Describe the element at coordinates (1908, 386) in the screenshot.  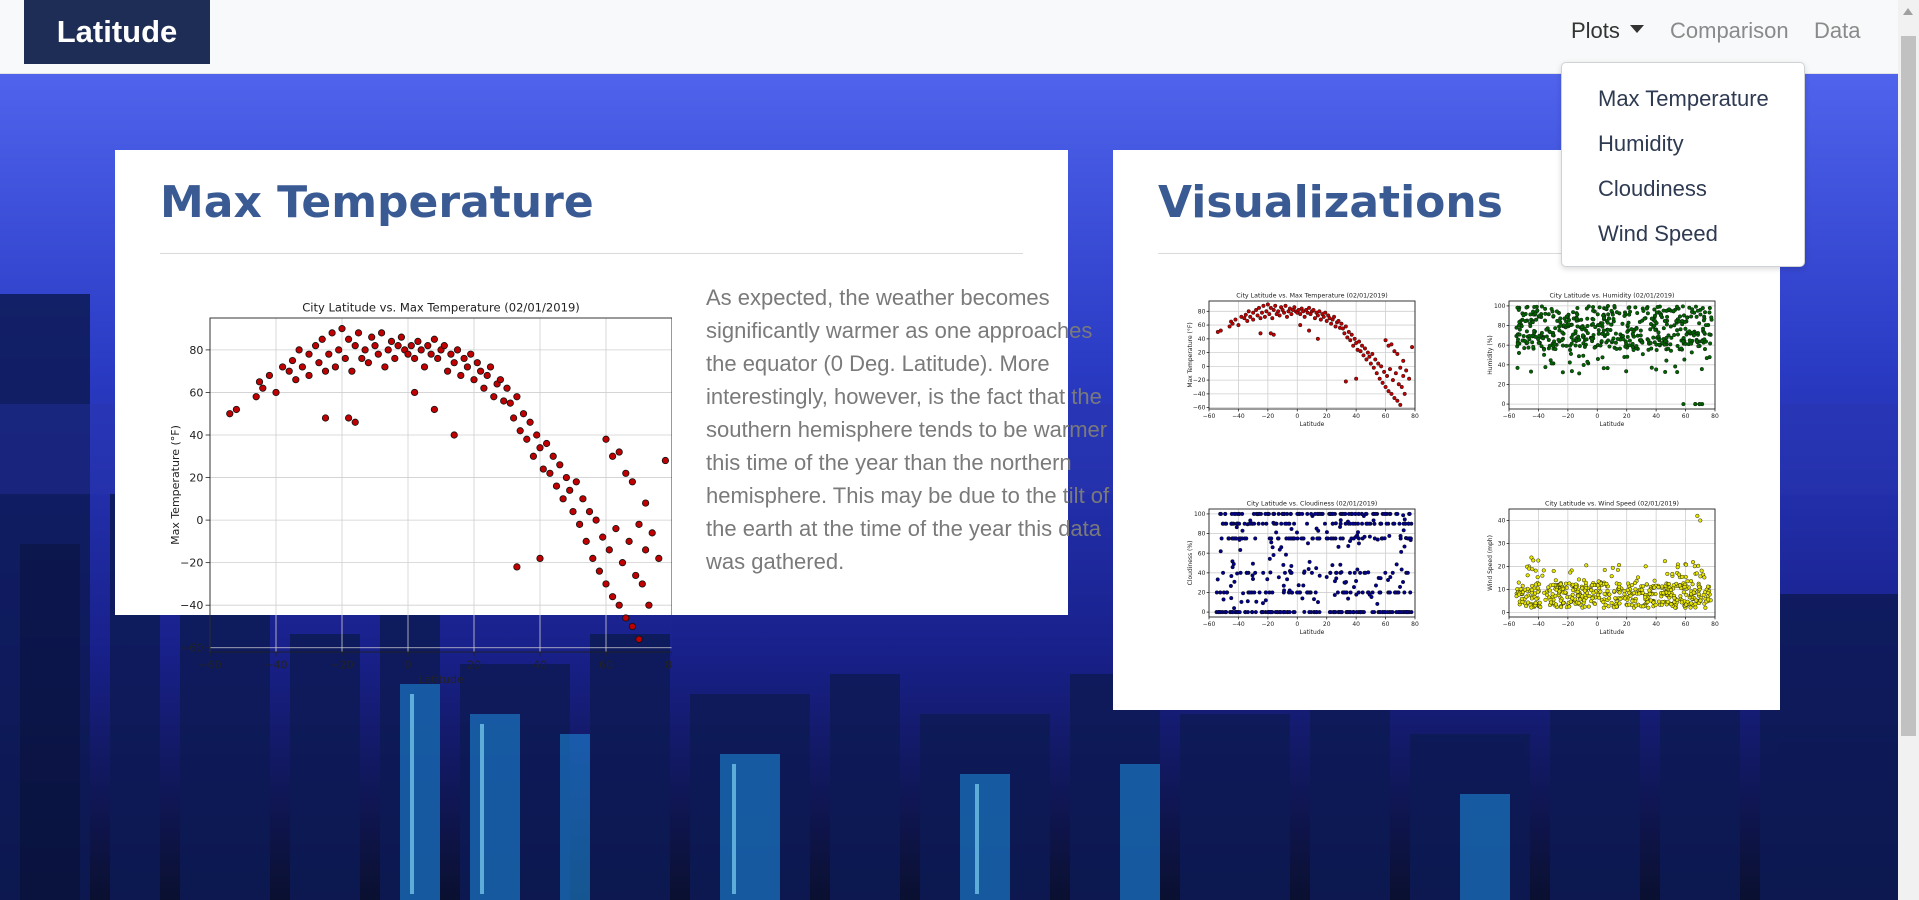
I see `scrollbar-thumb` at that location.